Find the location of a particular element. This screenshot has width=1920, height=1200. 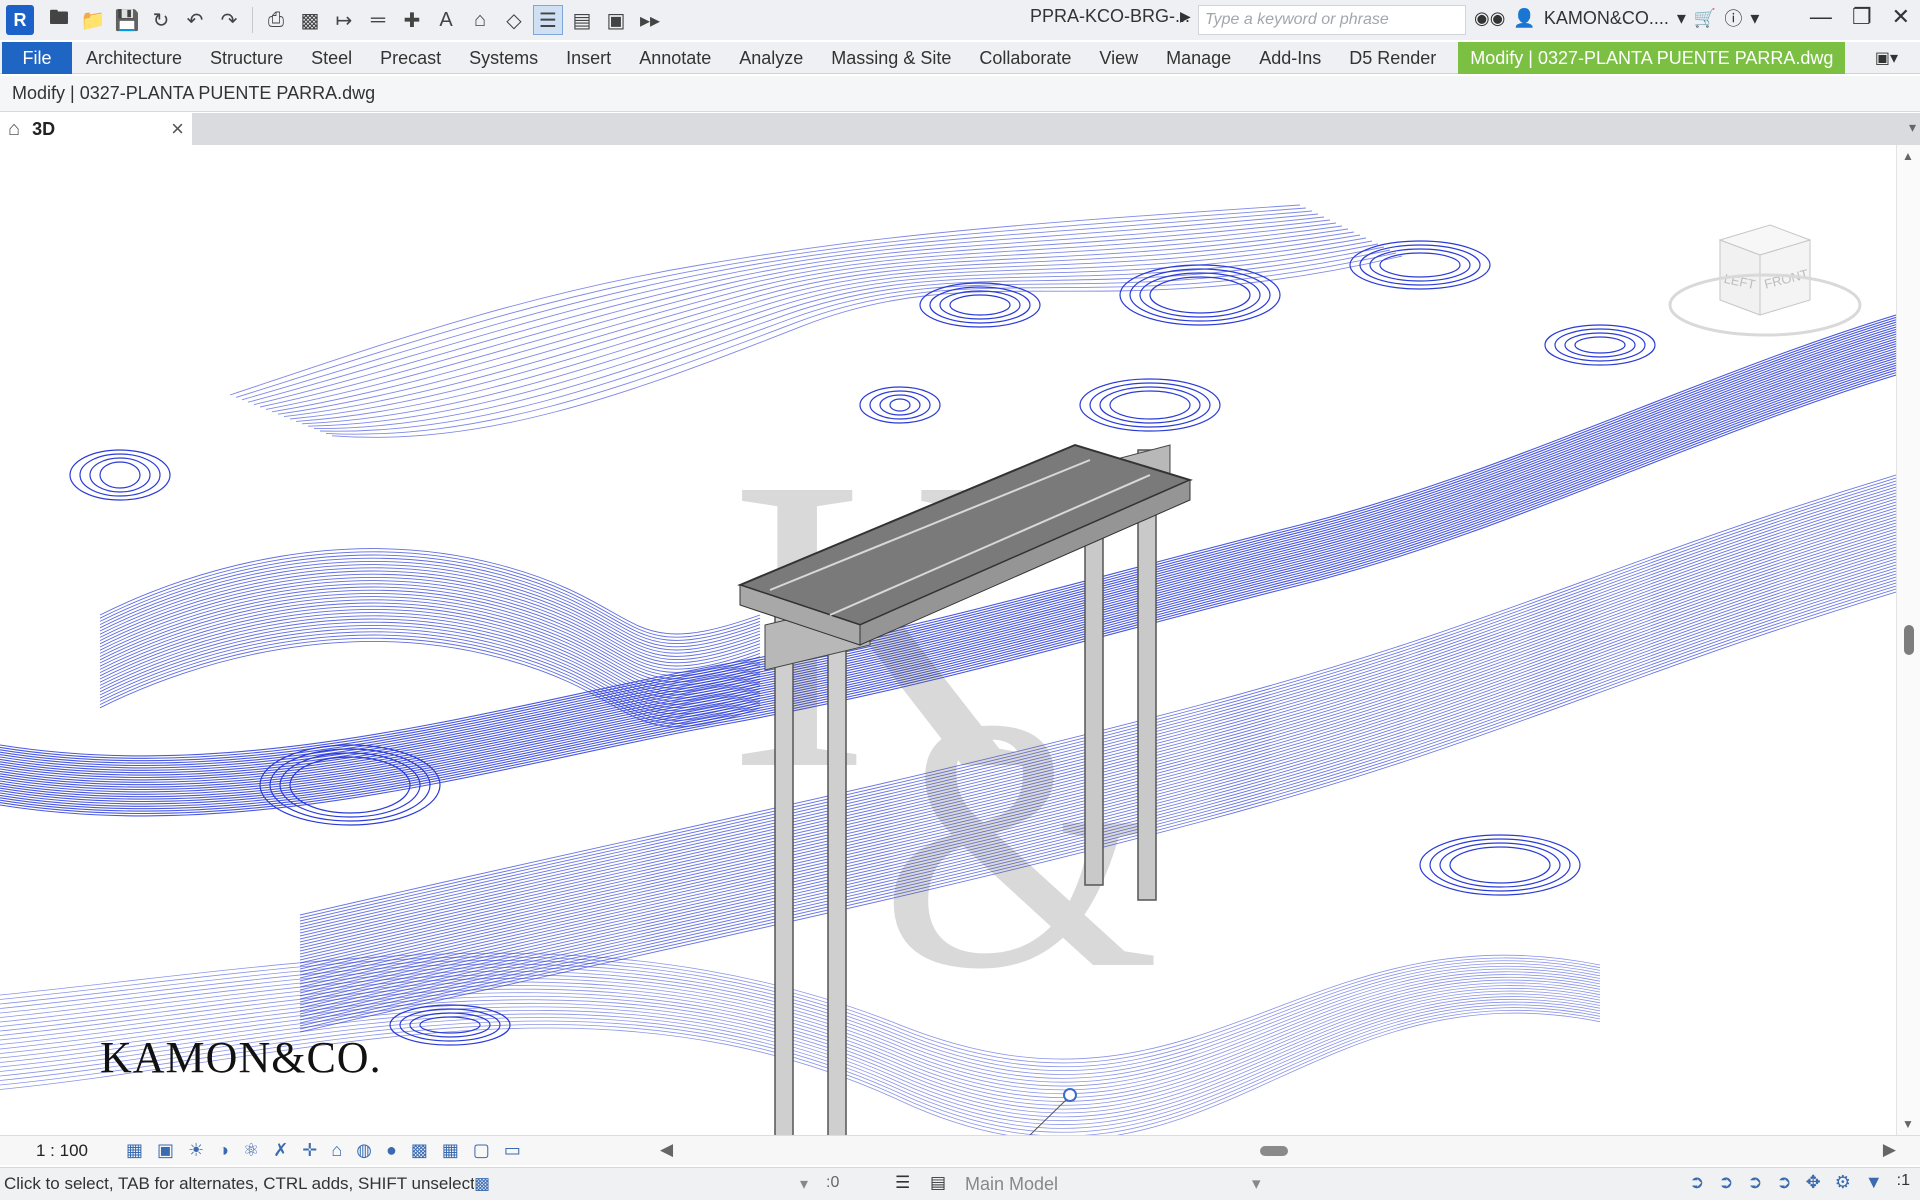

close-views-icon: ▤ is located at coordinates (582, 20).